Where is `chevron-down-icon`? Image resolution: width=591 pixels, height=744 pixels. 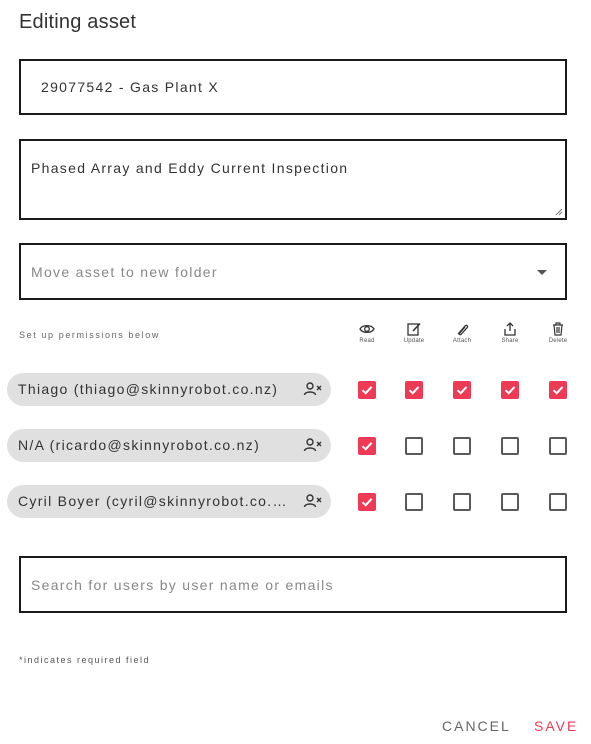 chevron-down-icon is located at coordinates (542, 272).